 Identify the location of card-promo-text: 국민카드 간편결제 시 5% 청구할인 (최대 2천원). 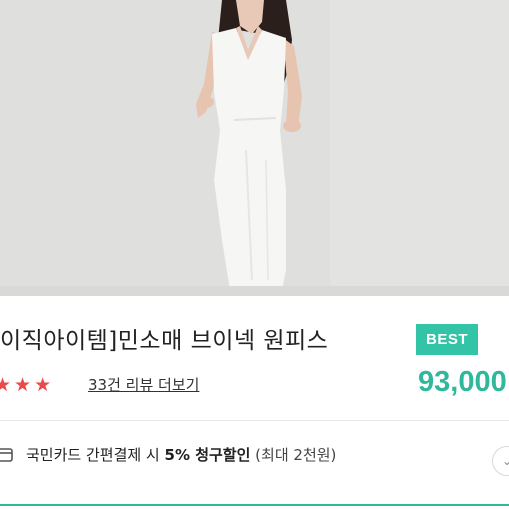
(181, 454).